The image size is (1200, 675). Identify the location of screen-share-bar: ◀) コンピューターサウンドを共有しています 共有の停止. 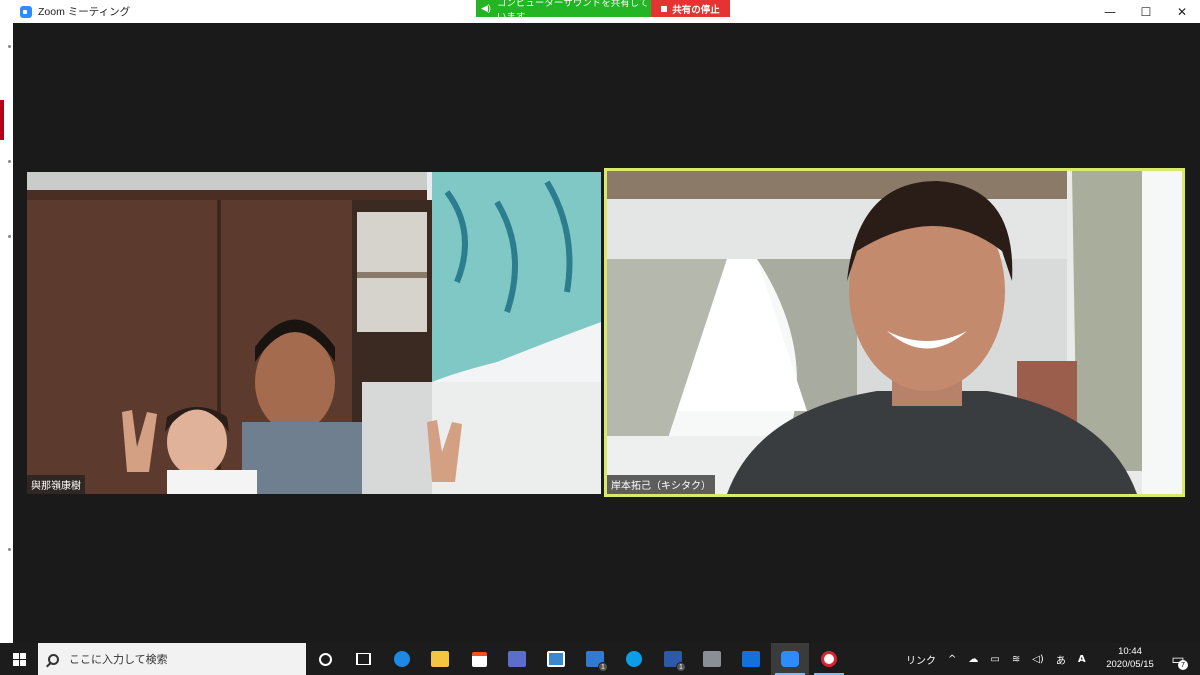
(603, 11).